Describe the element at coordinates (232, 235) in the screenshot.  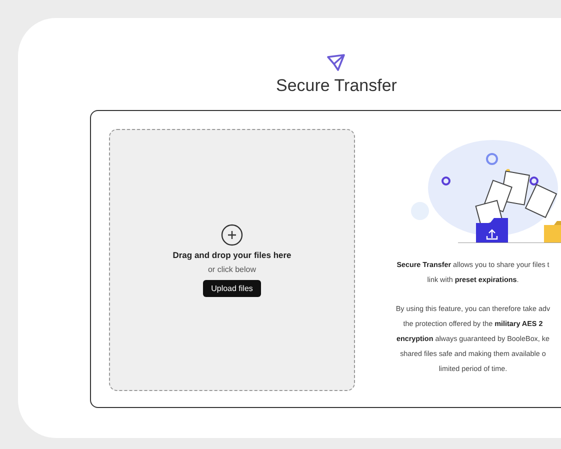
I see `plus-circle-icon` at that location.